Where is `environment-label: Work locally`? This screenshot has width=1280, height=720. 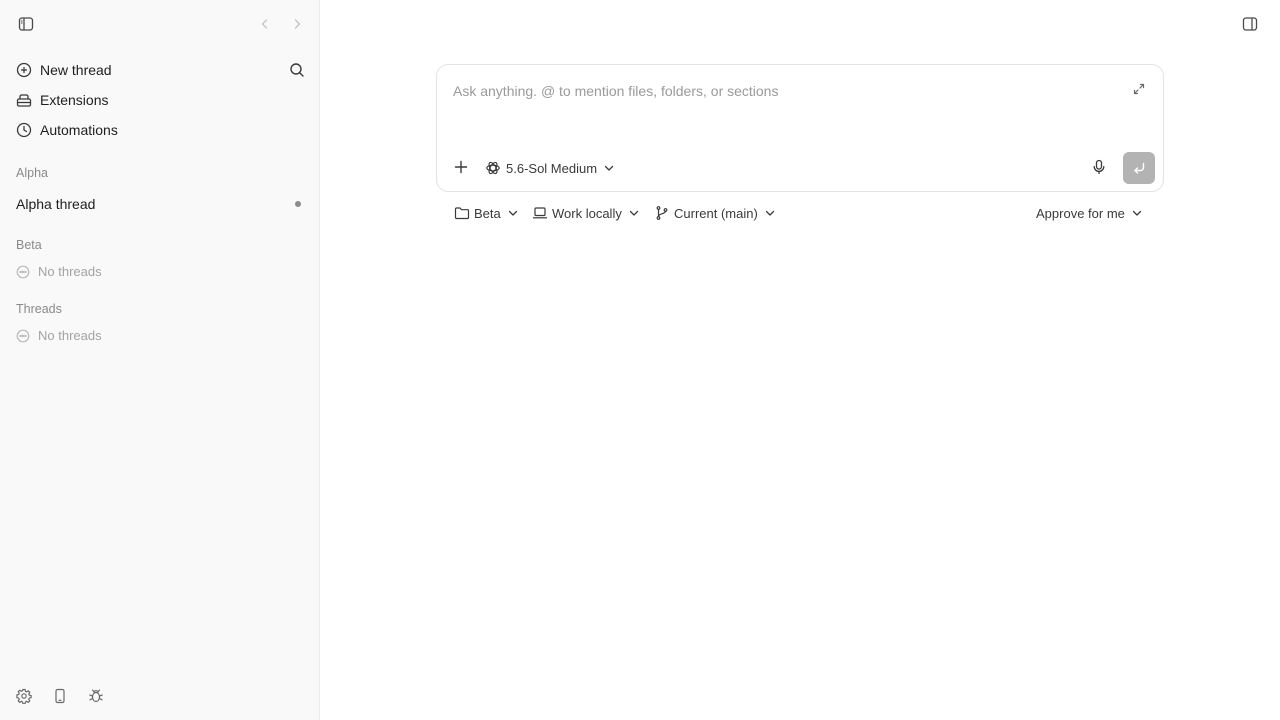
environment-label: Work locally is located at coordinates (587, 213).